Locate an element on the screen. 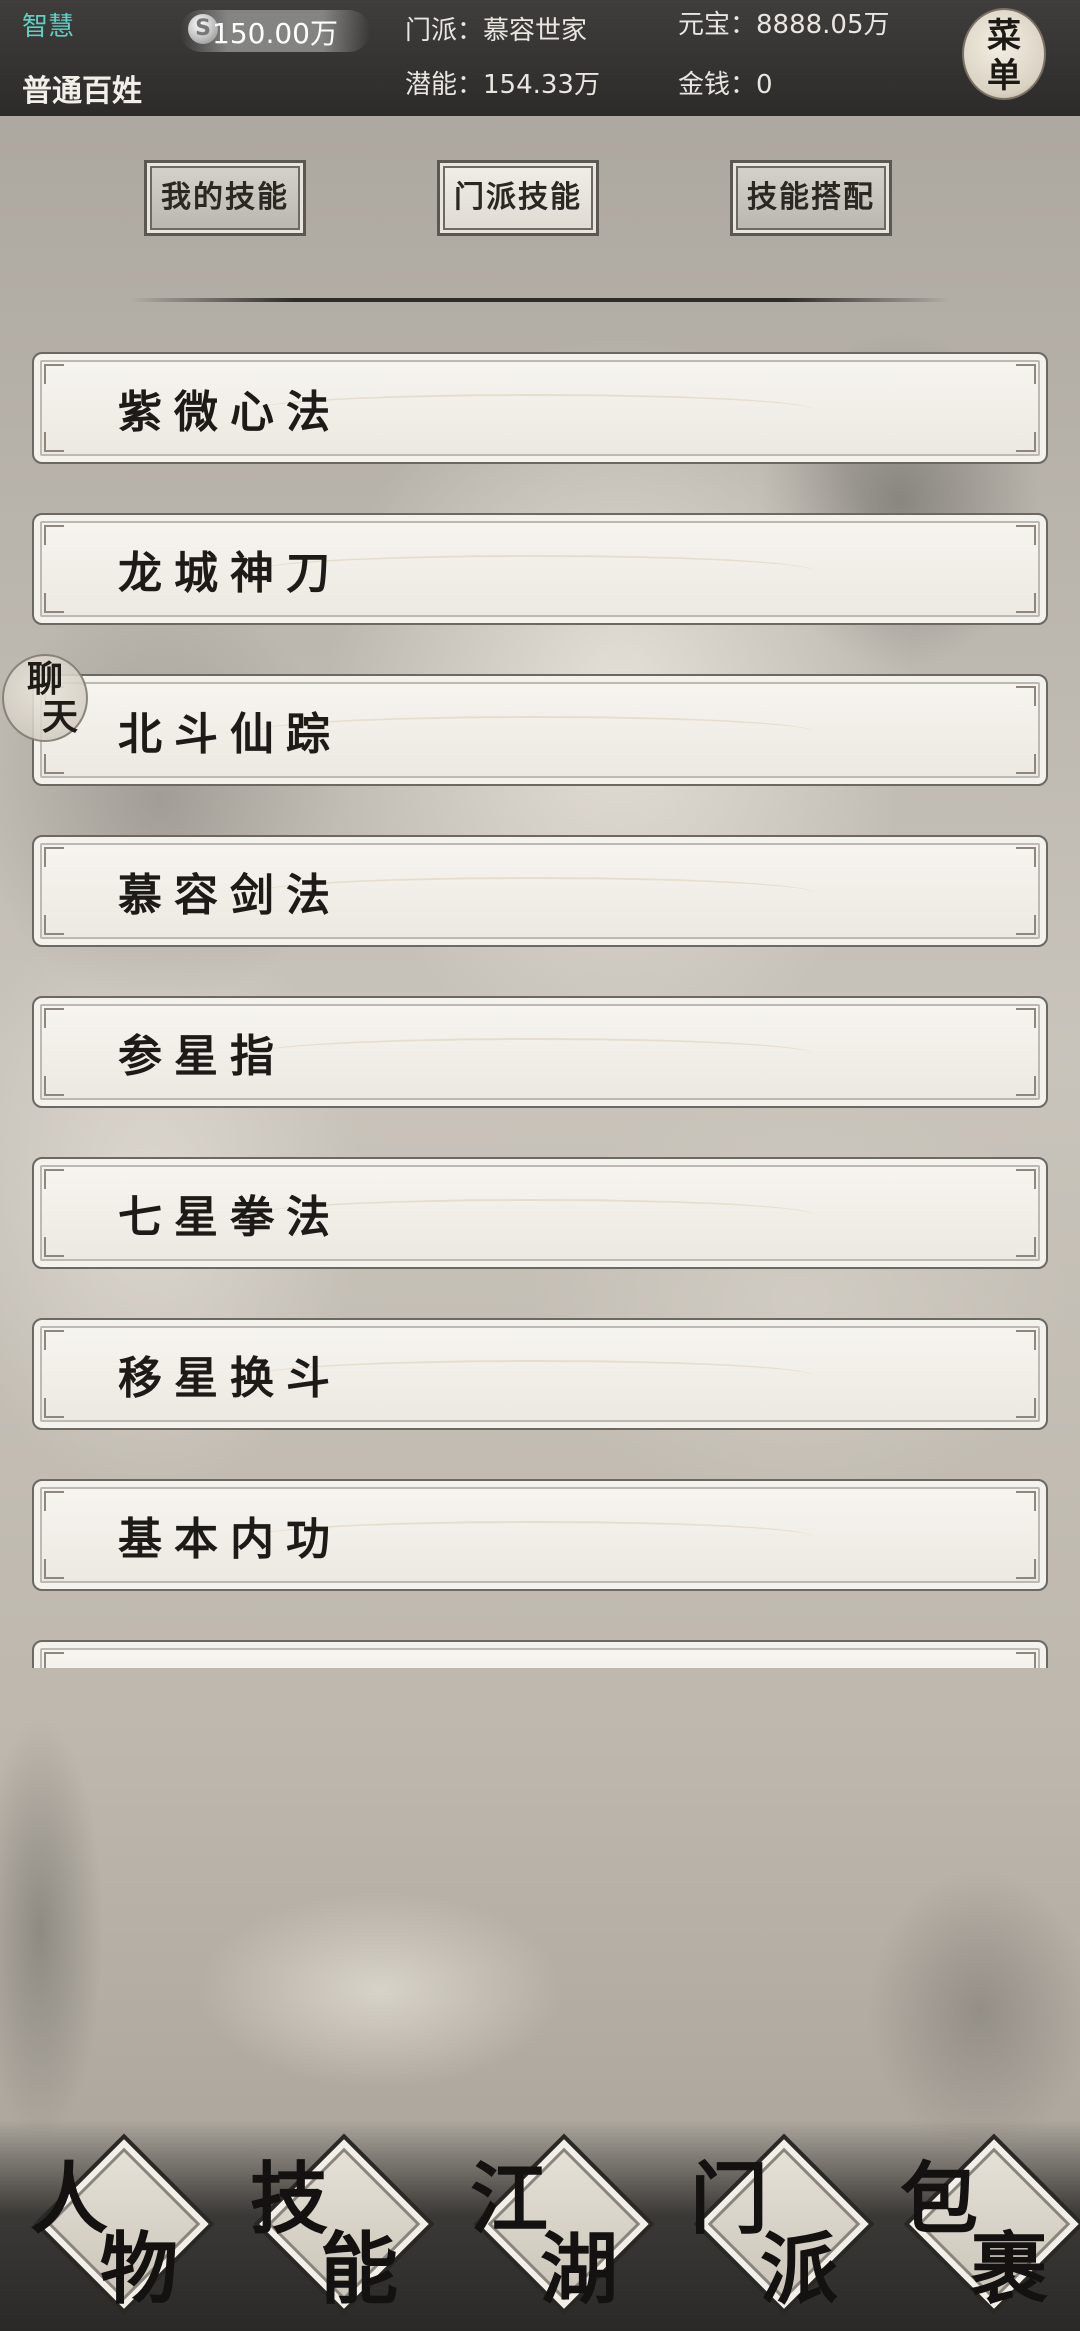 This screenshot has height=2331, width=1080. yuanbao-info: 元宝：8888.05万 is located at coordinates (784, 25).